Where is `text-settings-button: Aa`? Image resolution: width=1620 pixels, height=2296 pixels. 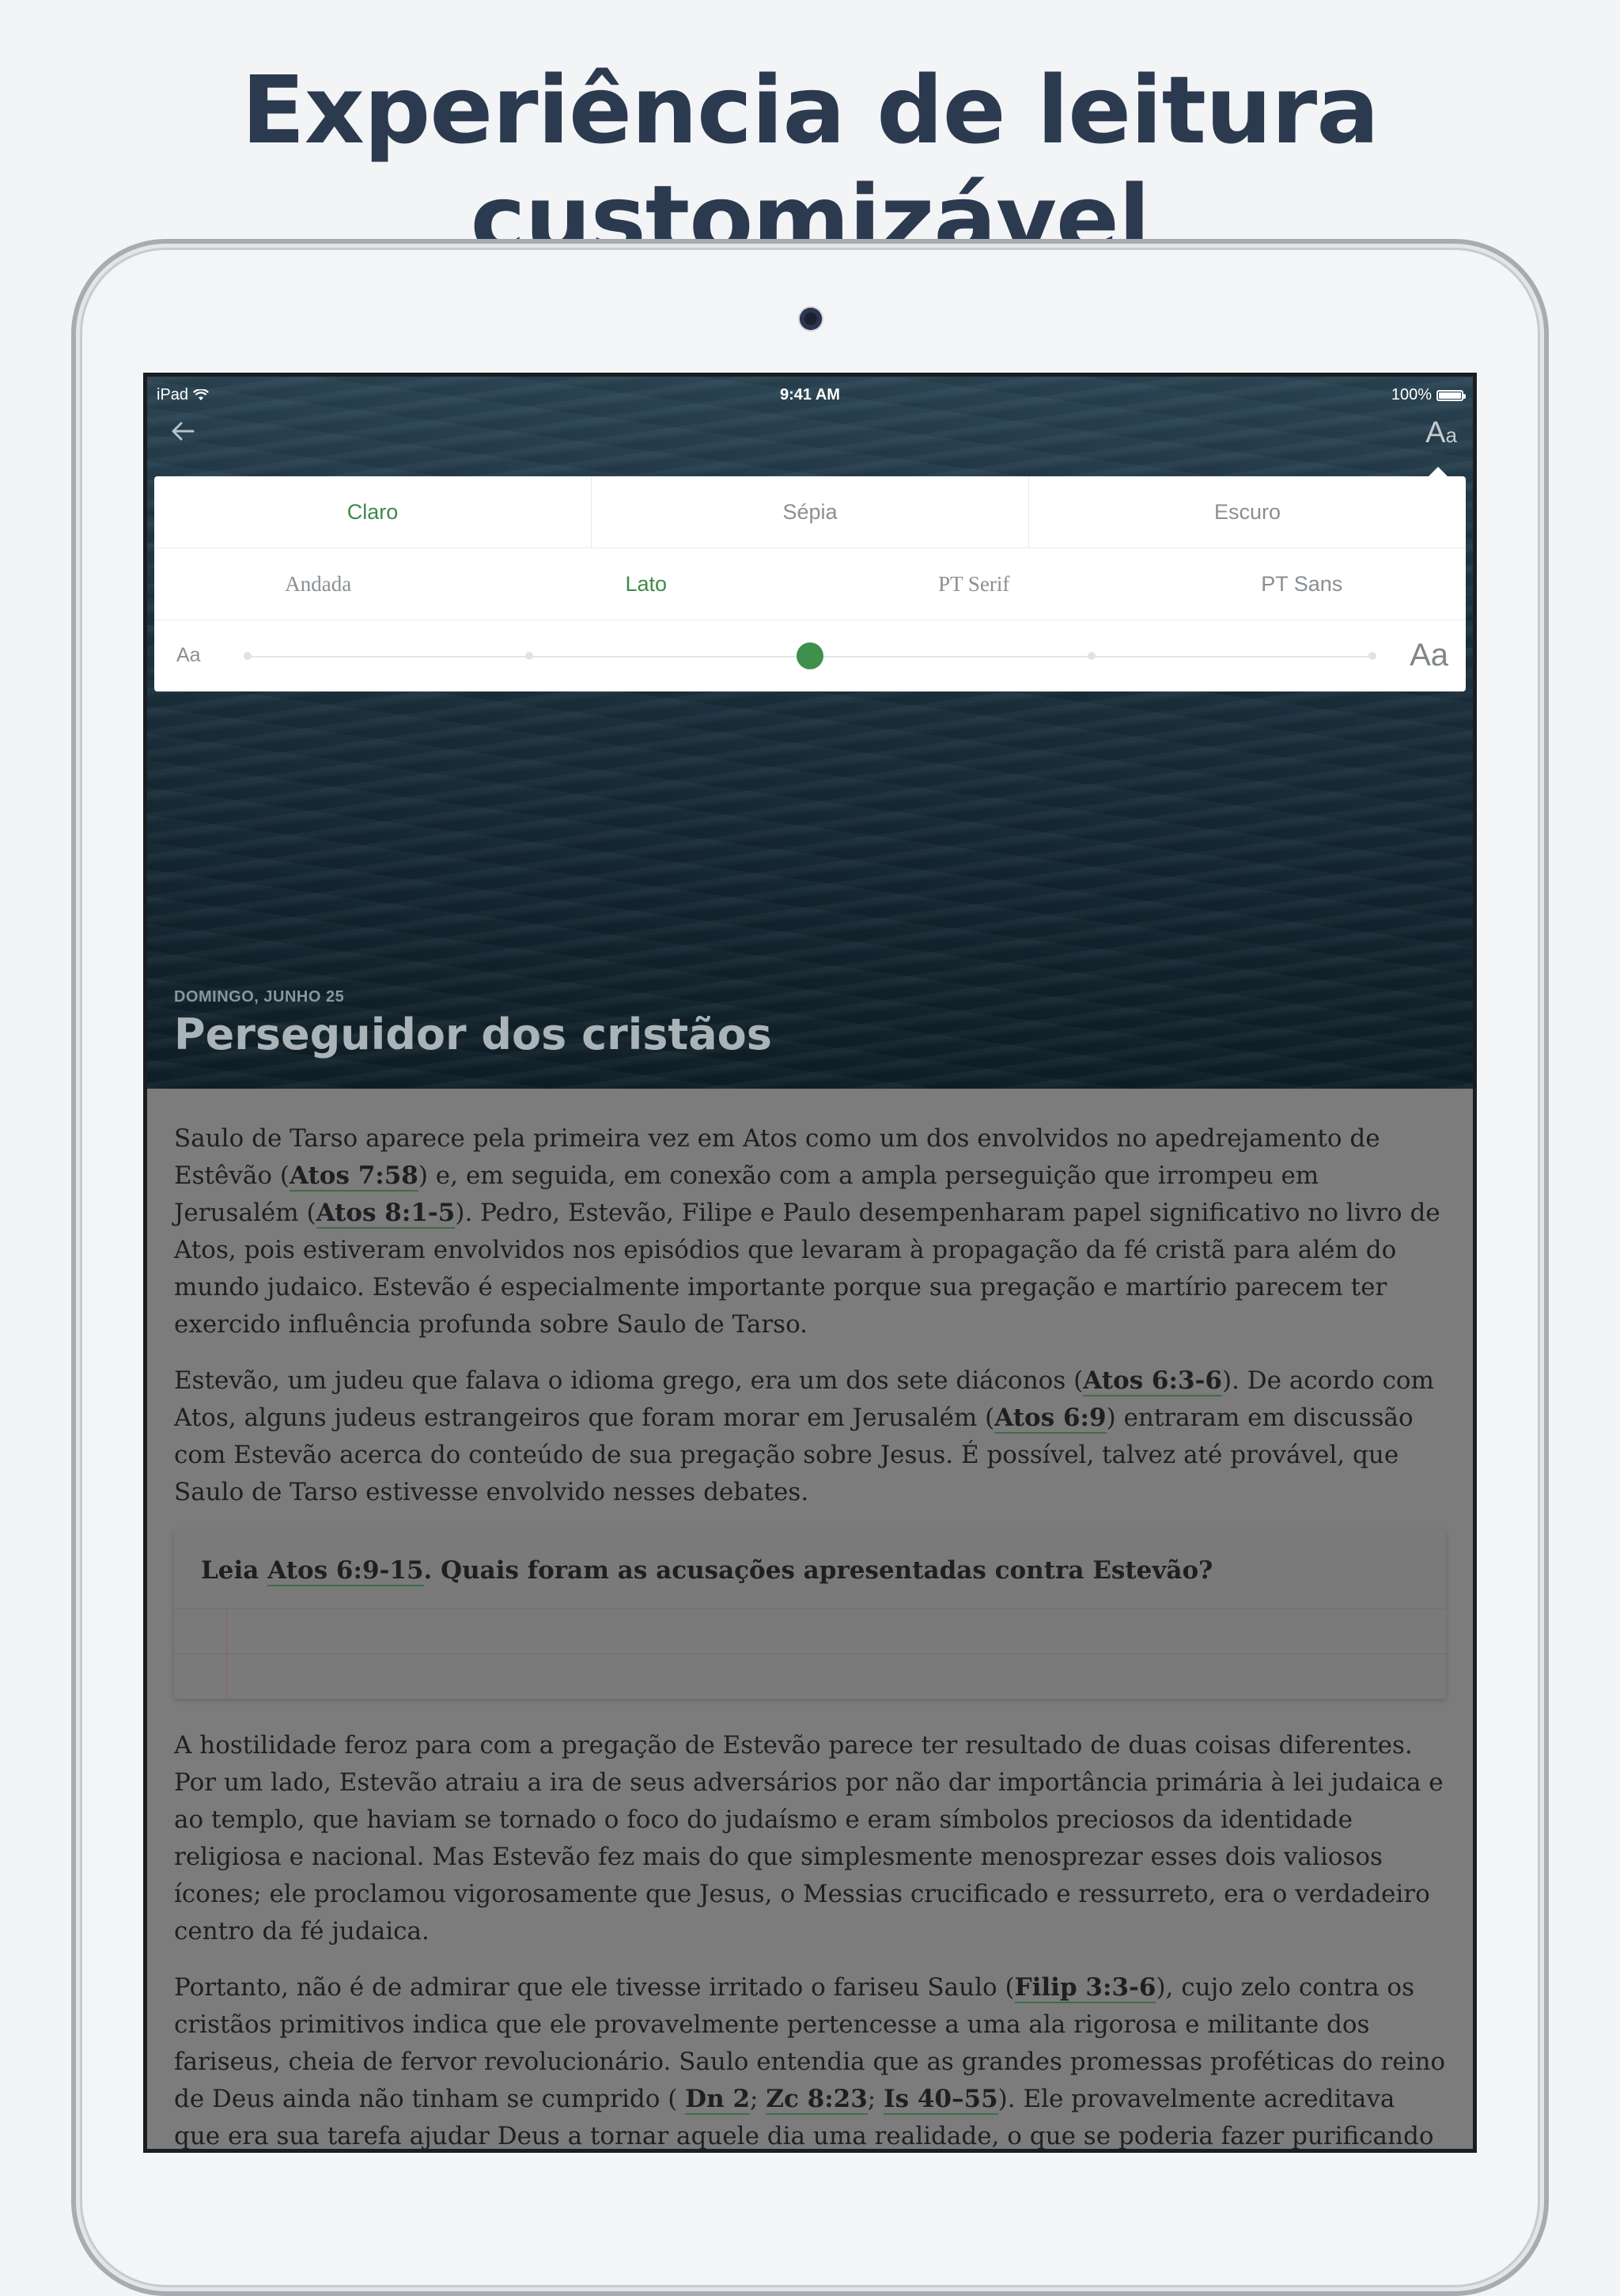 text-settings-button: Aa is located at coordinates (1441, 433).